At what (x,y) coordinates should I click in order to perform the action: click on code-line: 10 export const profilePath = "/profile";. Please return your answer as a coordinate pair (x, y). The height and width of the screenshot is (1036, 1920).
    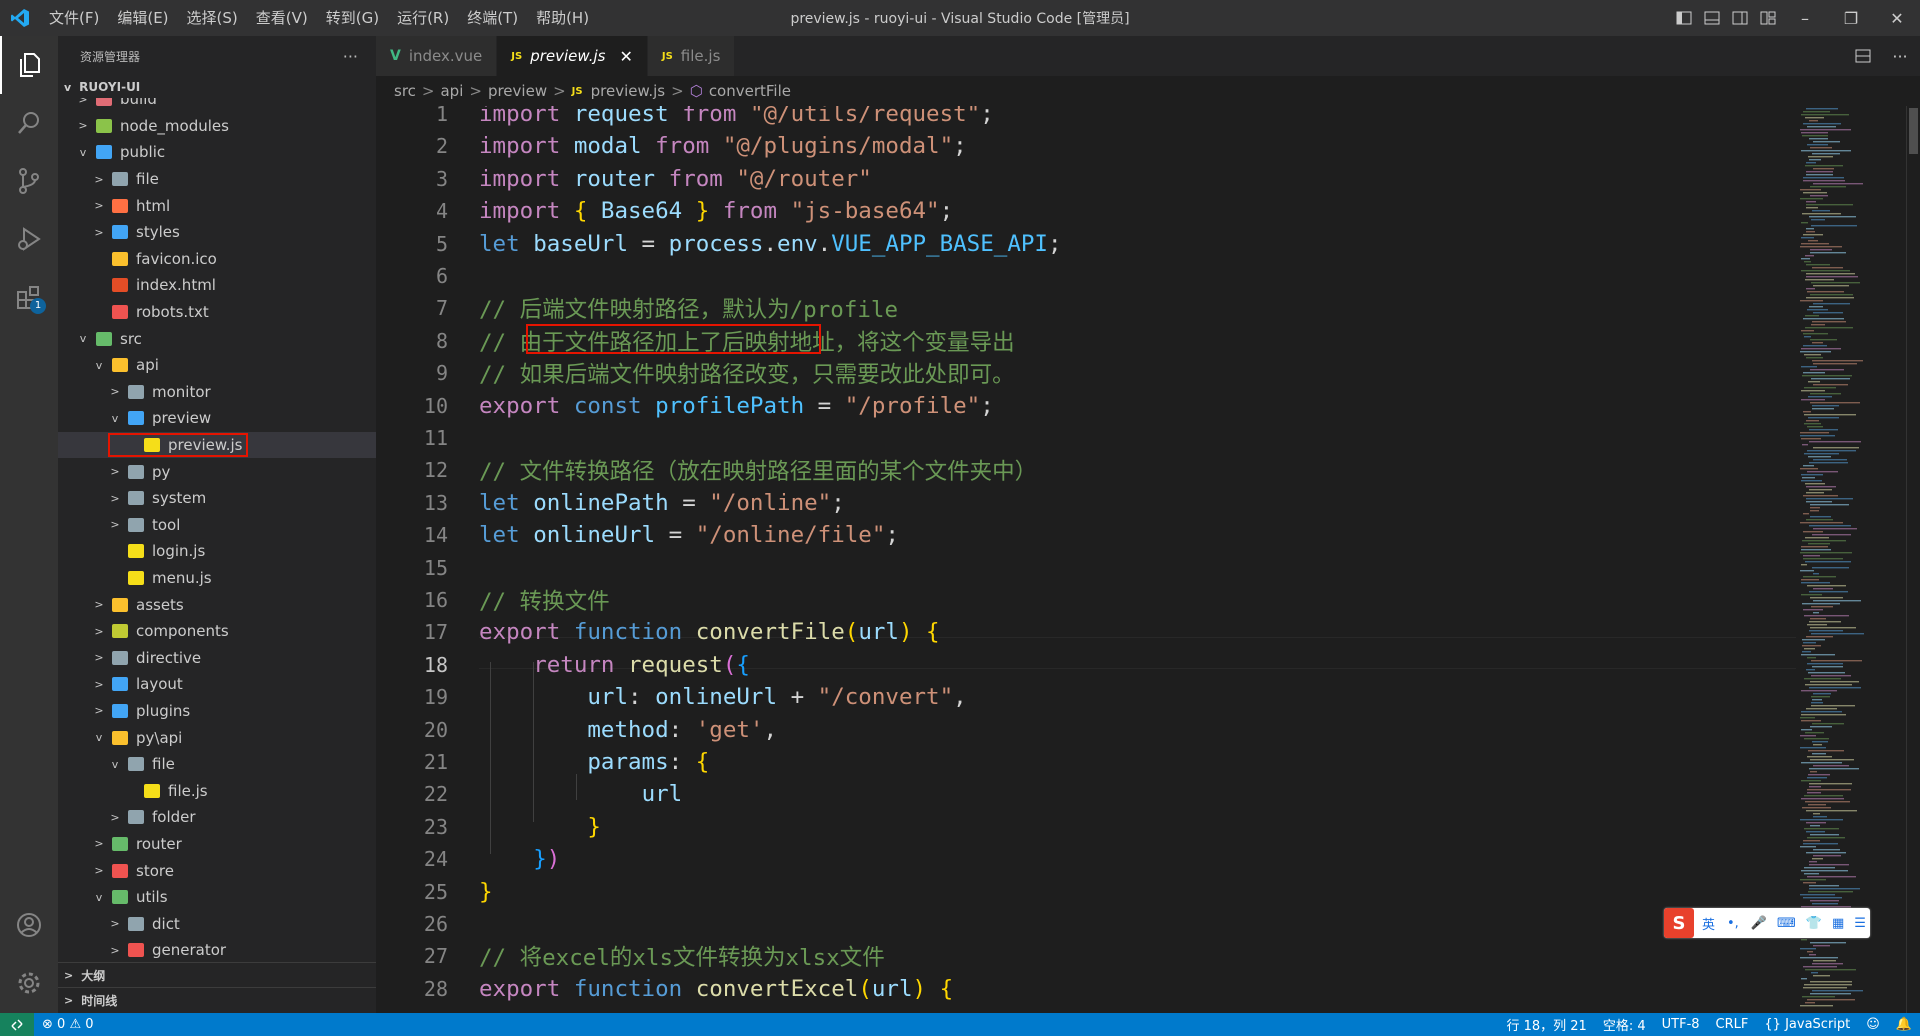
    Looking at the image, I should click on (1086, 406).